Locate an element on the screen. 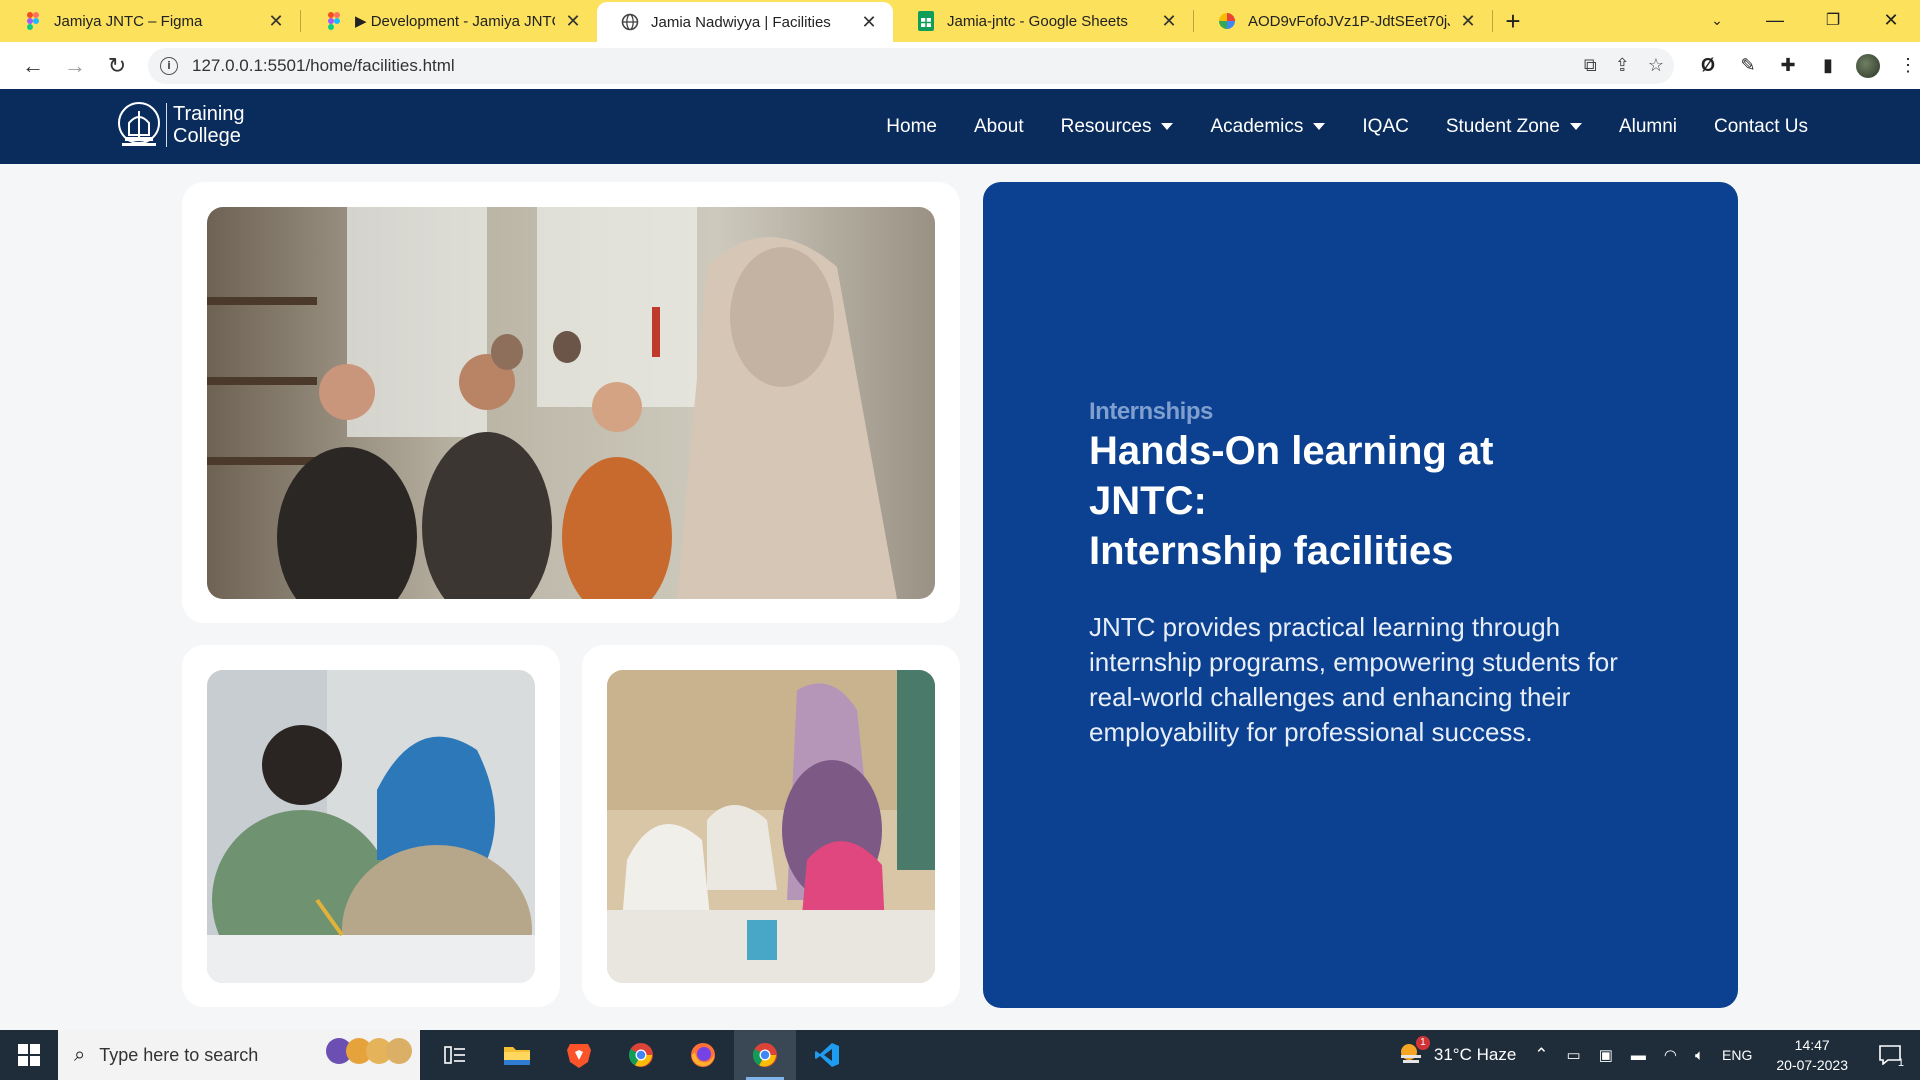 The image size is (1920, 1080). close-window-button: ✕ is located at coordinates (1891, 20).